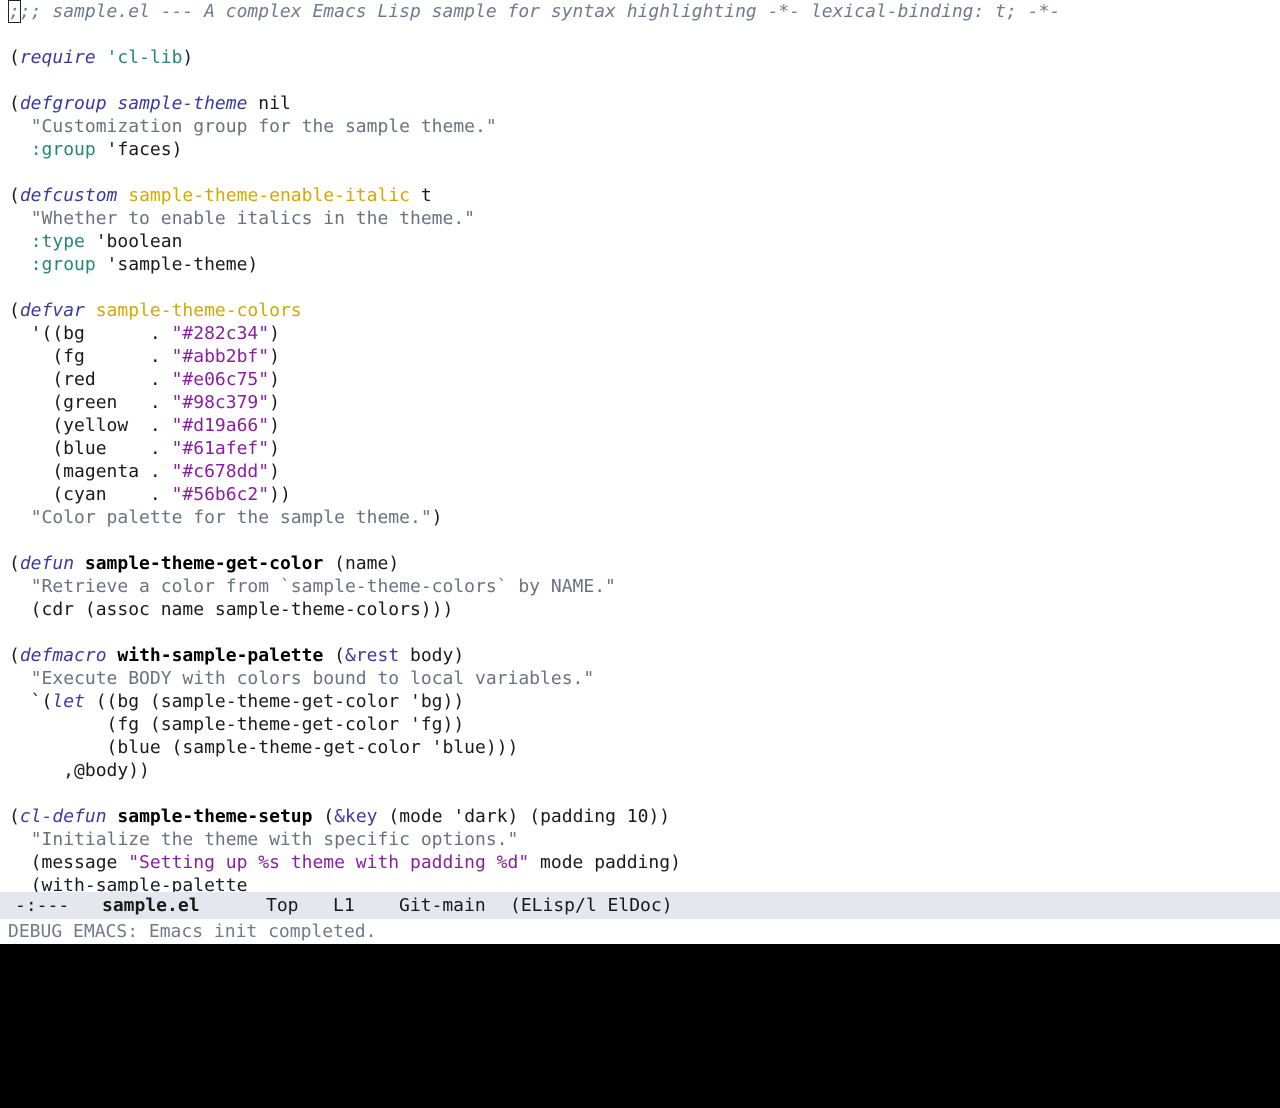 Image resolution: width=1280 pixels, height=1108 pixels. I want to click on code-line: (defgroup sample-theme nil, so click(150, 103).